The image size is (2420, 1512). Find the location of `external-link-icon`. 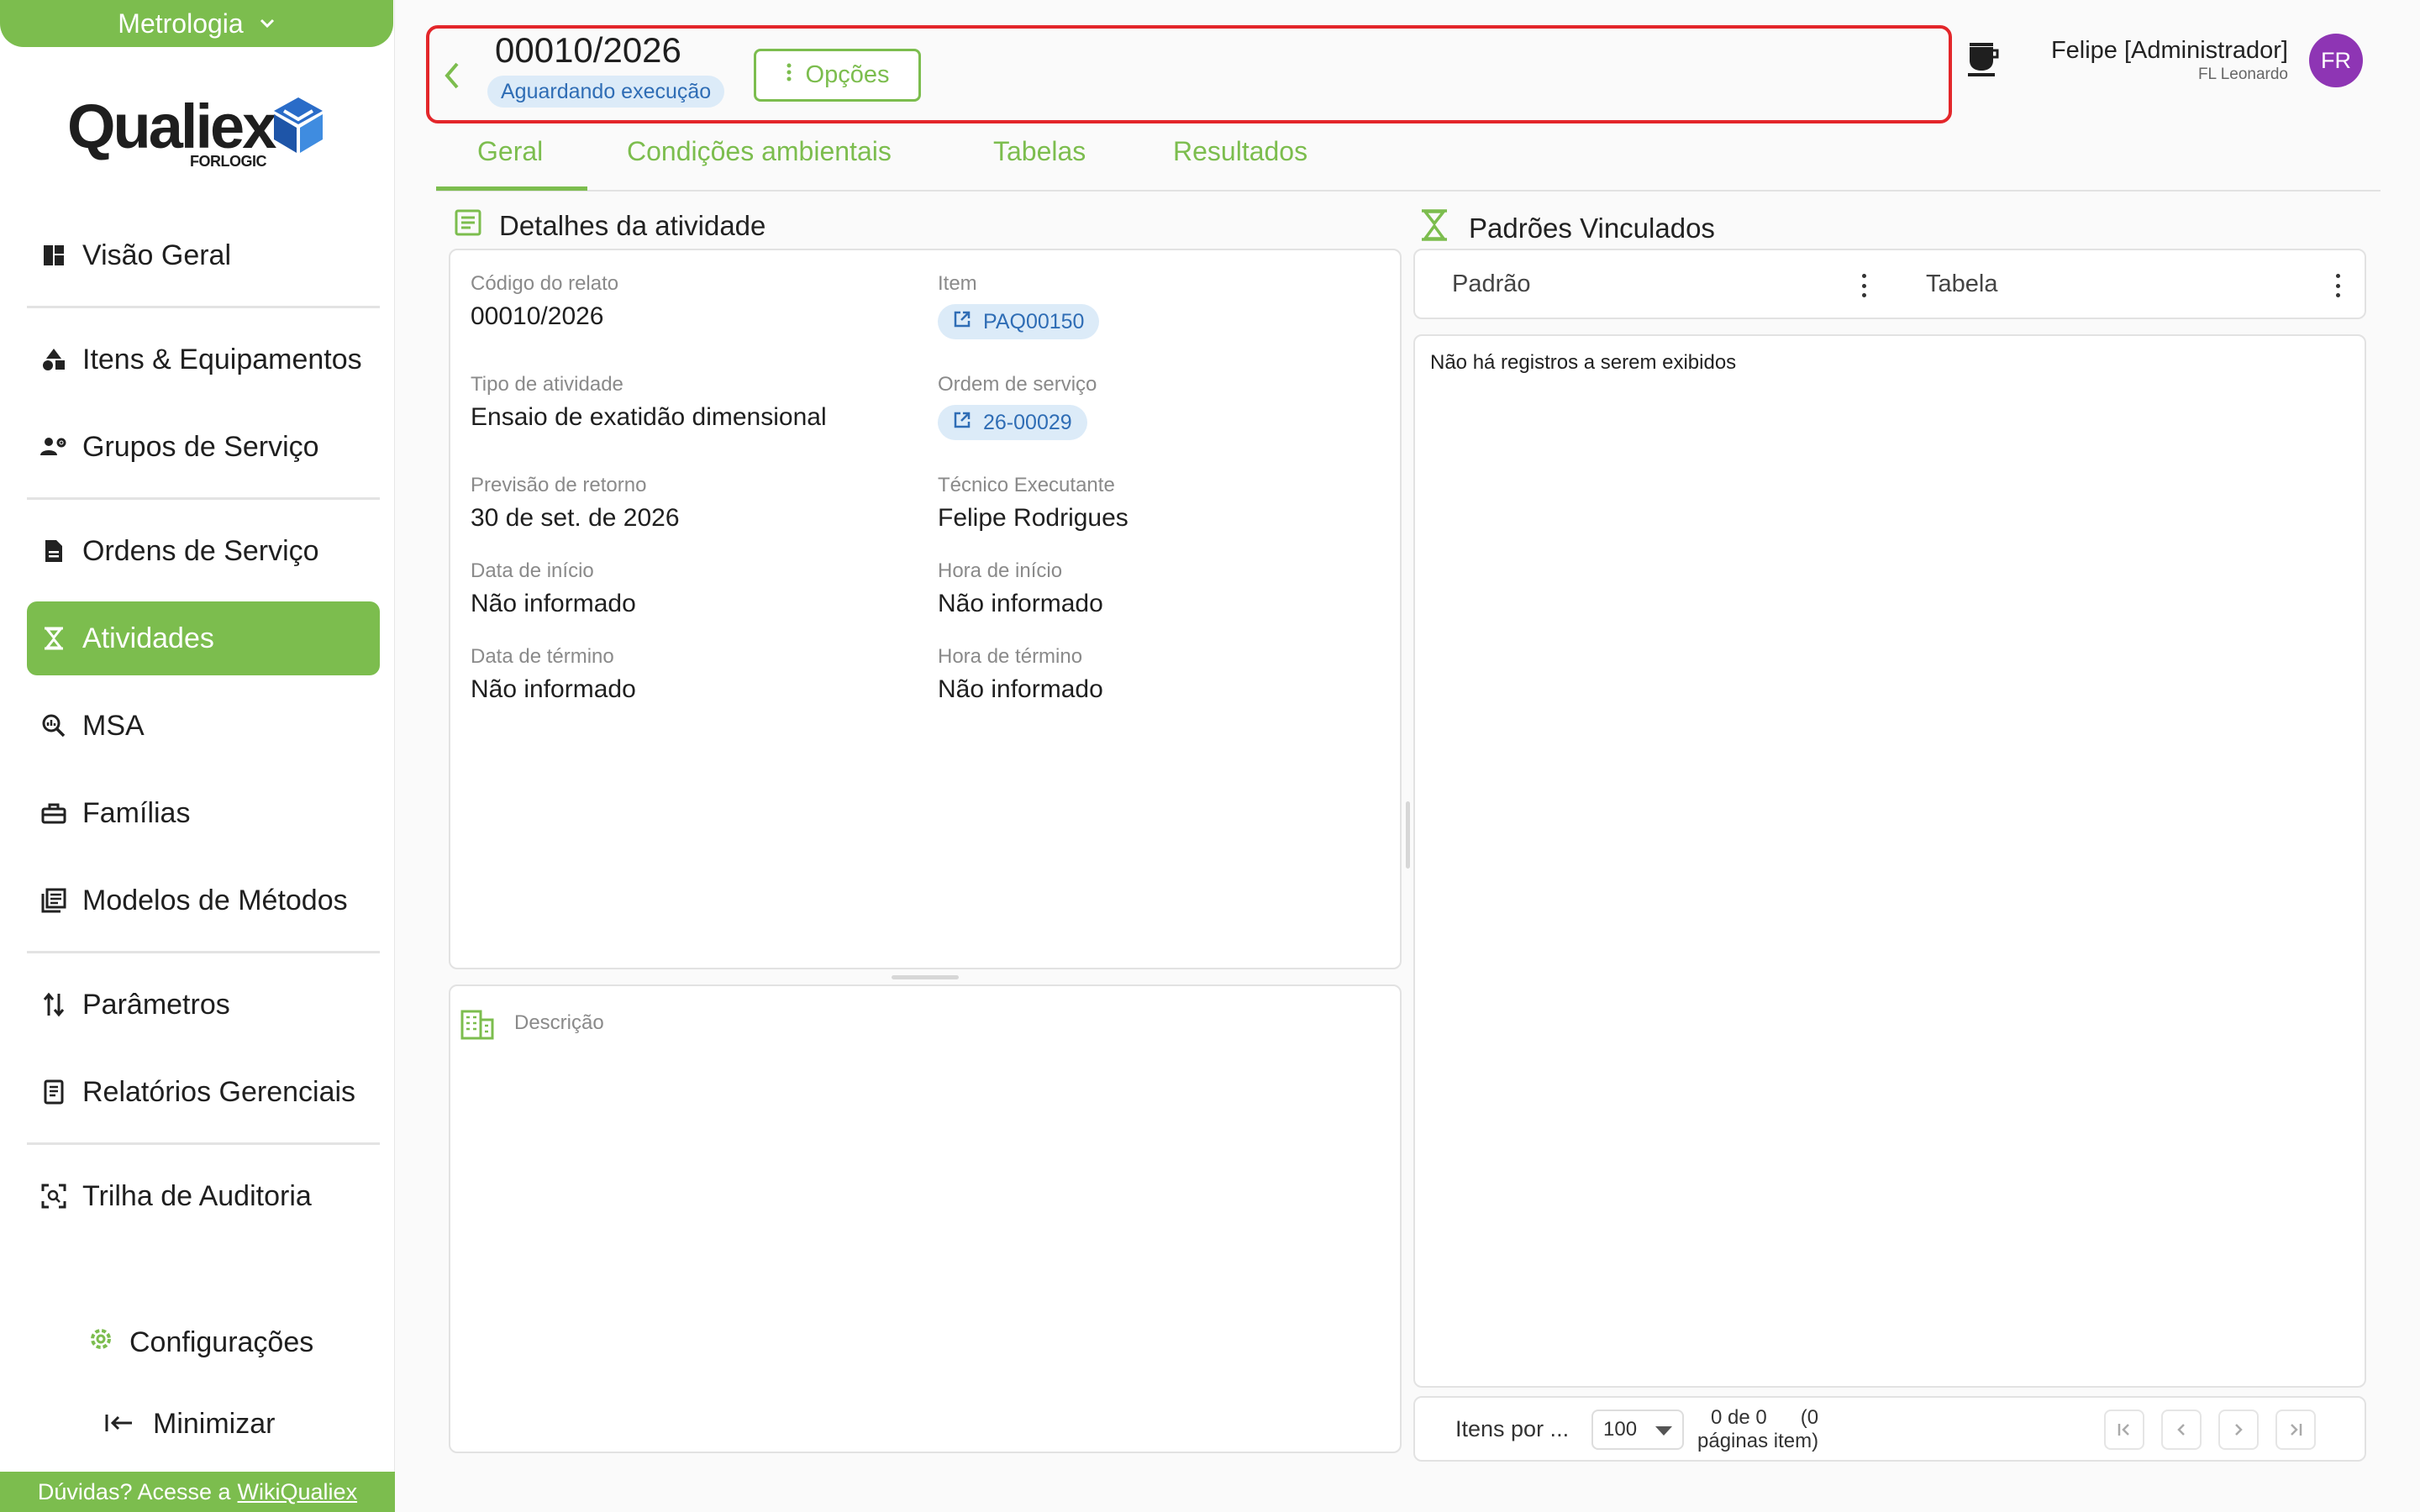

external-link-icon is located at coordinates (962, 423).